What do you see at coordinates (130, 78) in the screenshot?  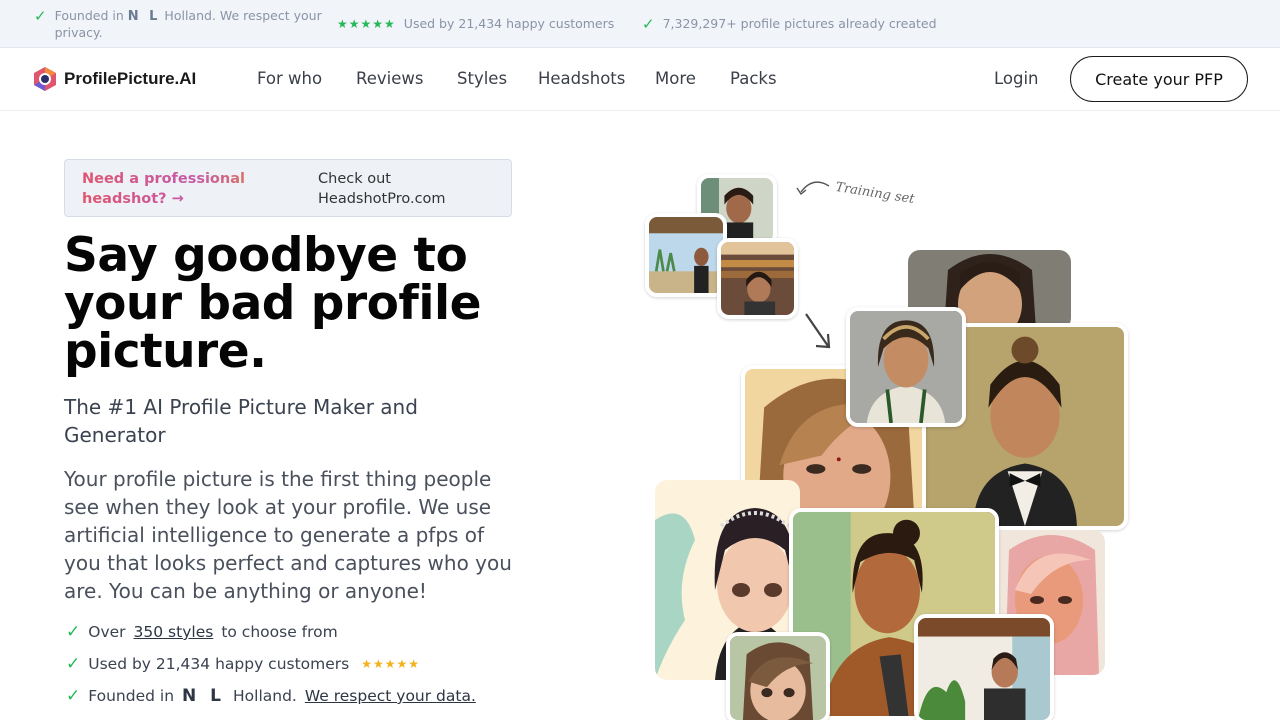 I see `brand-name: ProfilePicture.AI` at bounding box center [130, 78].